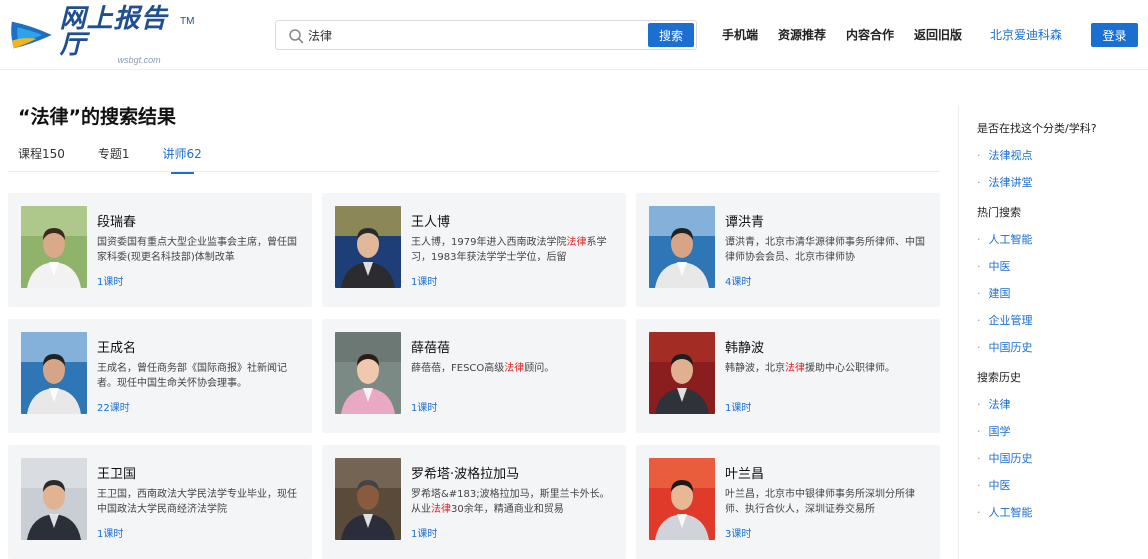  I want to click on lecturer-card: 薛蓓蓓薛蓓蓓，FESCO高级法律顾问。 1课时, so click(474, 376).